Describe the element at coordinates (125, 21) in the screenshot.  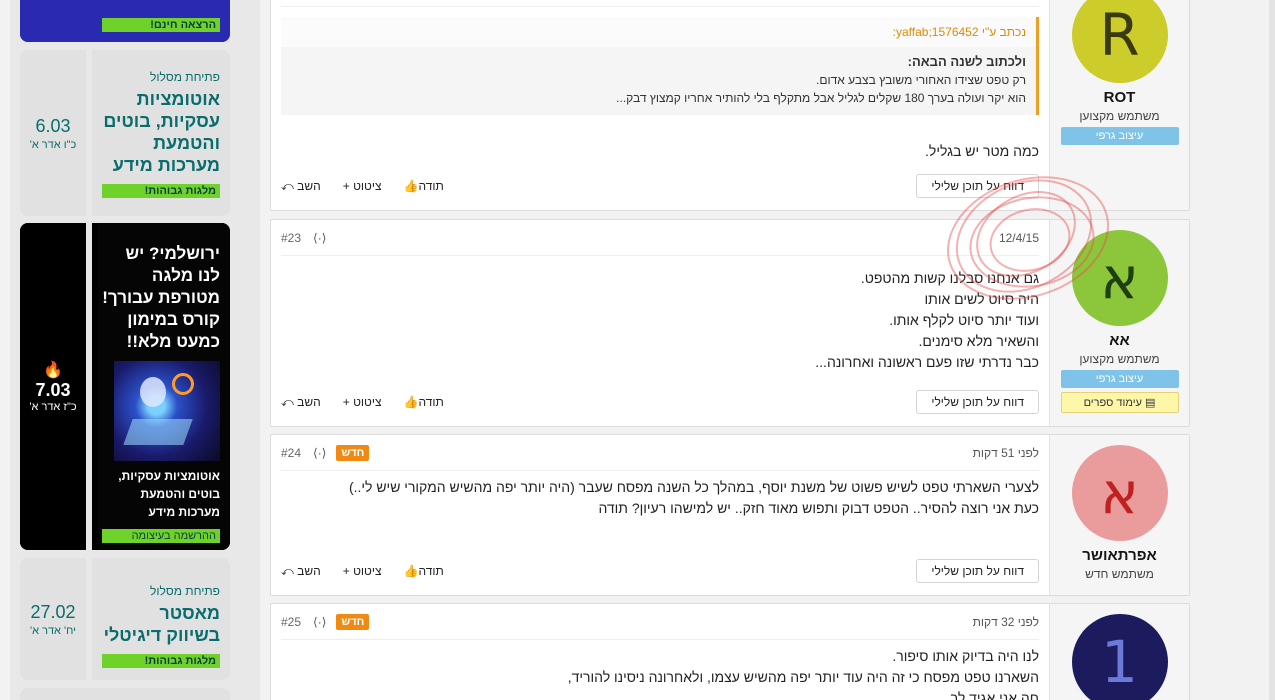
I see `ad-top: הרצאה חינם!` at that location.